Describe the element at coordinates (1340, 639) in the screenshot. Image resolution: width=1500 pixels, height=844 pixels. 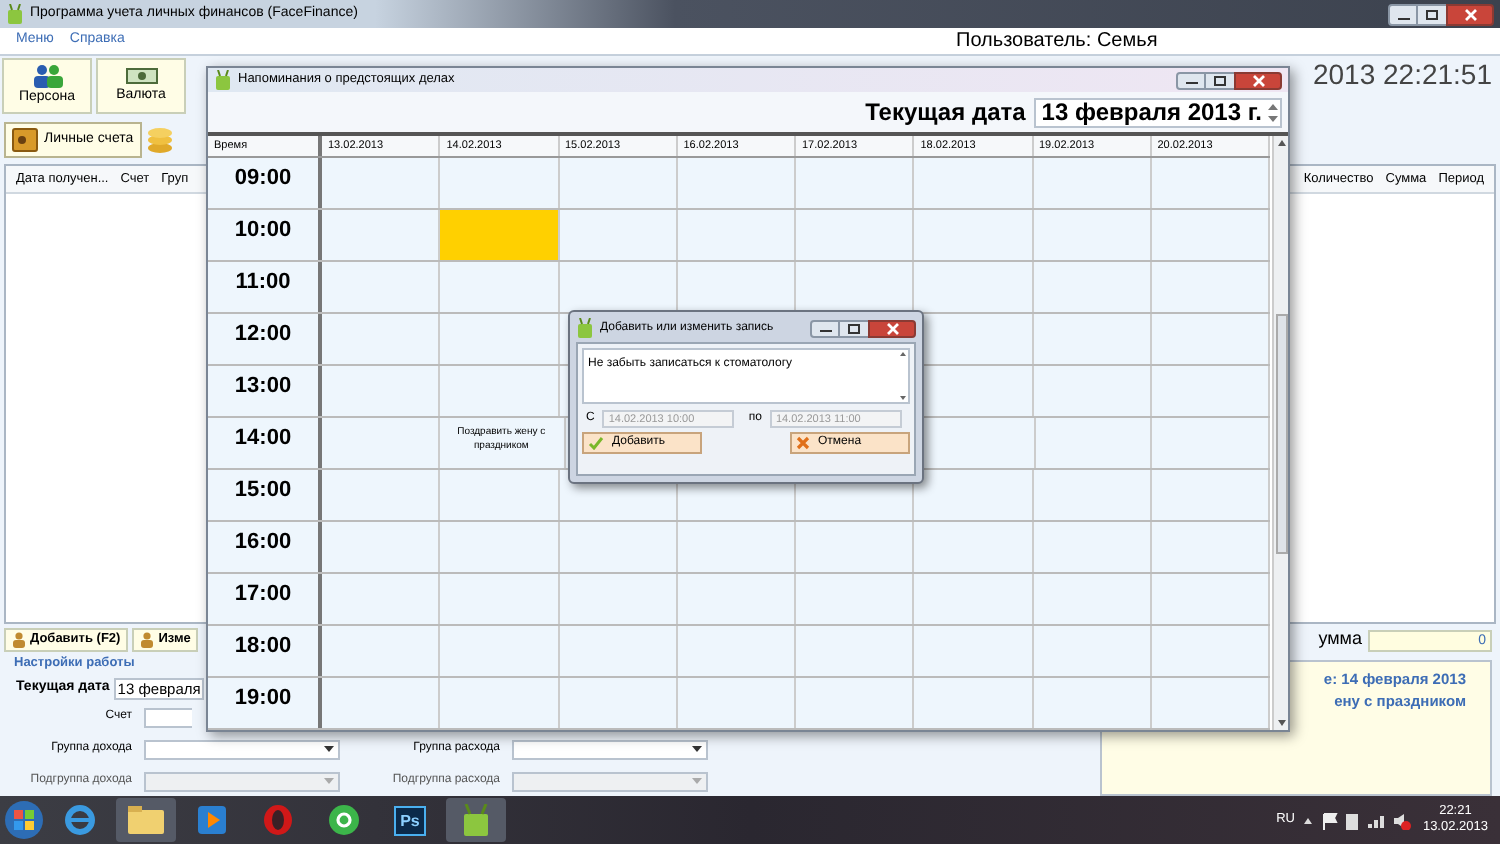
I see `sum-label: умма` at that location.